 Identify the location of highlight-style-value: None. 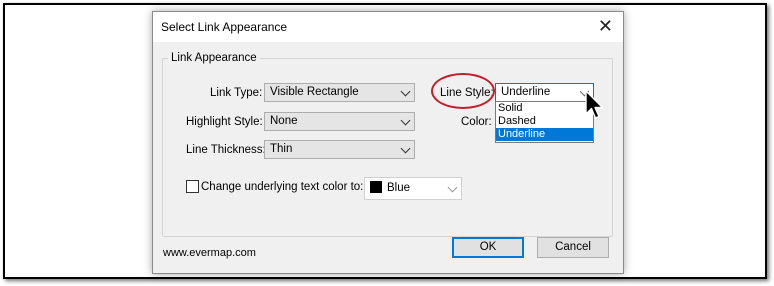
(284, 121).